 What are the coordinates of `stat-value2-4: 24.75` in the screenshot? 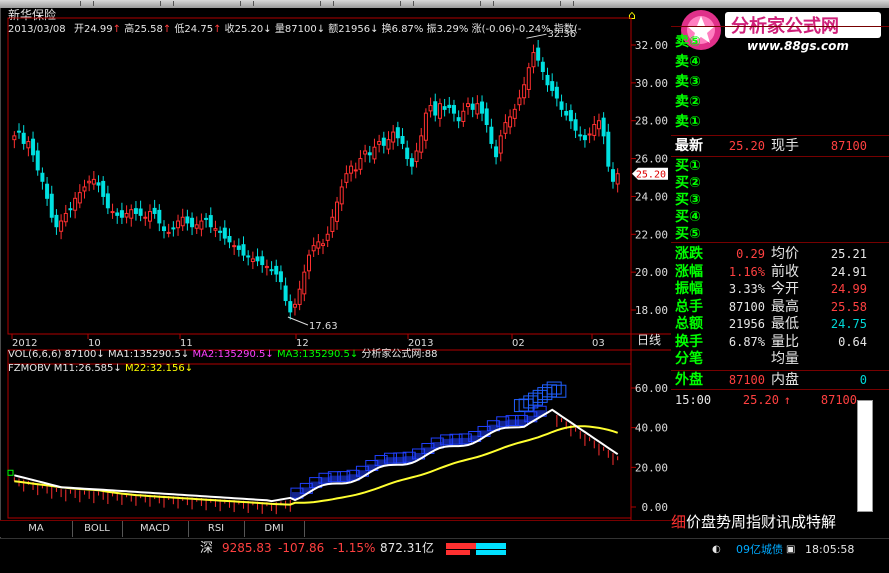 It's located at (848, 324).